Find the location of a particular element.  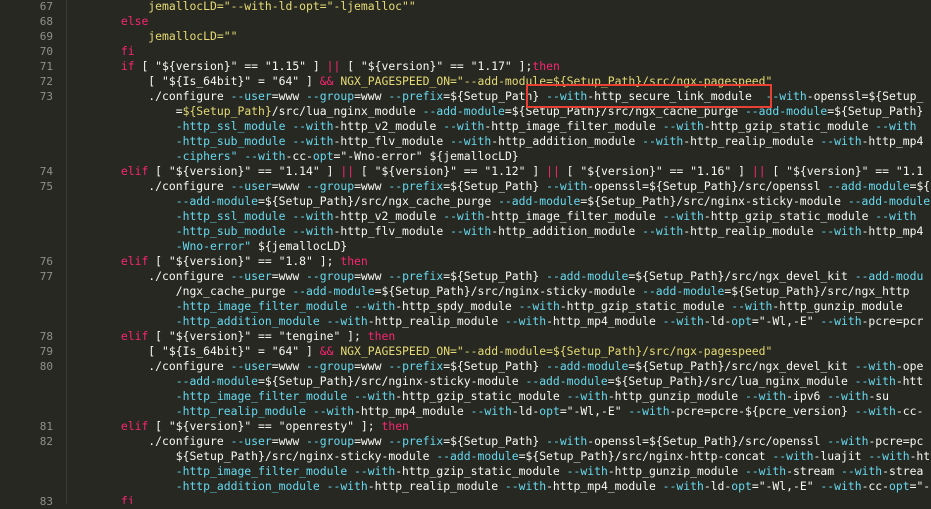

code-token: -http_addition_module is located at coordinates (567, 141).